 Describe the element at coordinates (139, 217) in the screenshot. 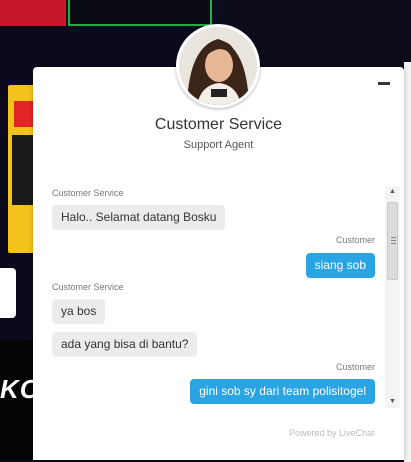

I see `message-incoming: Halo.. Selamat datang Bosku` at that location.